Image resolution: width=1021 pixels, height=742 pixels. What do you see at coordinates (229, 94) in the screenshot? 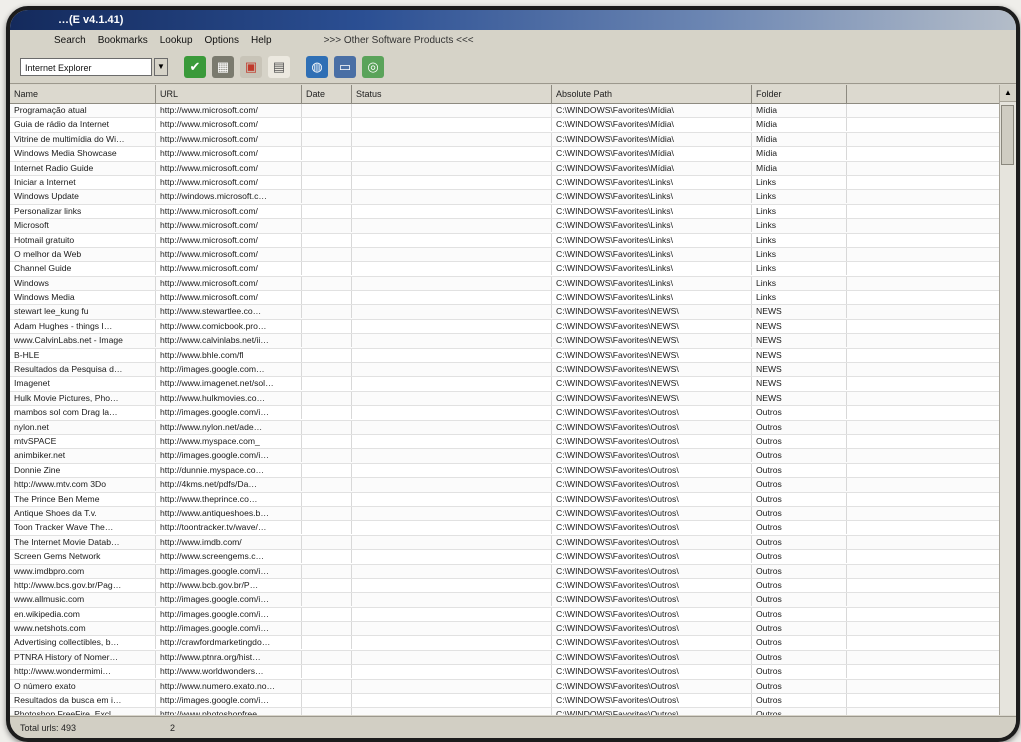
I see `col-url-header: URL` at bounding box center [229, 94].